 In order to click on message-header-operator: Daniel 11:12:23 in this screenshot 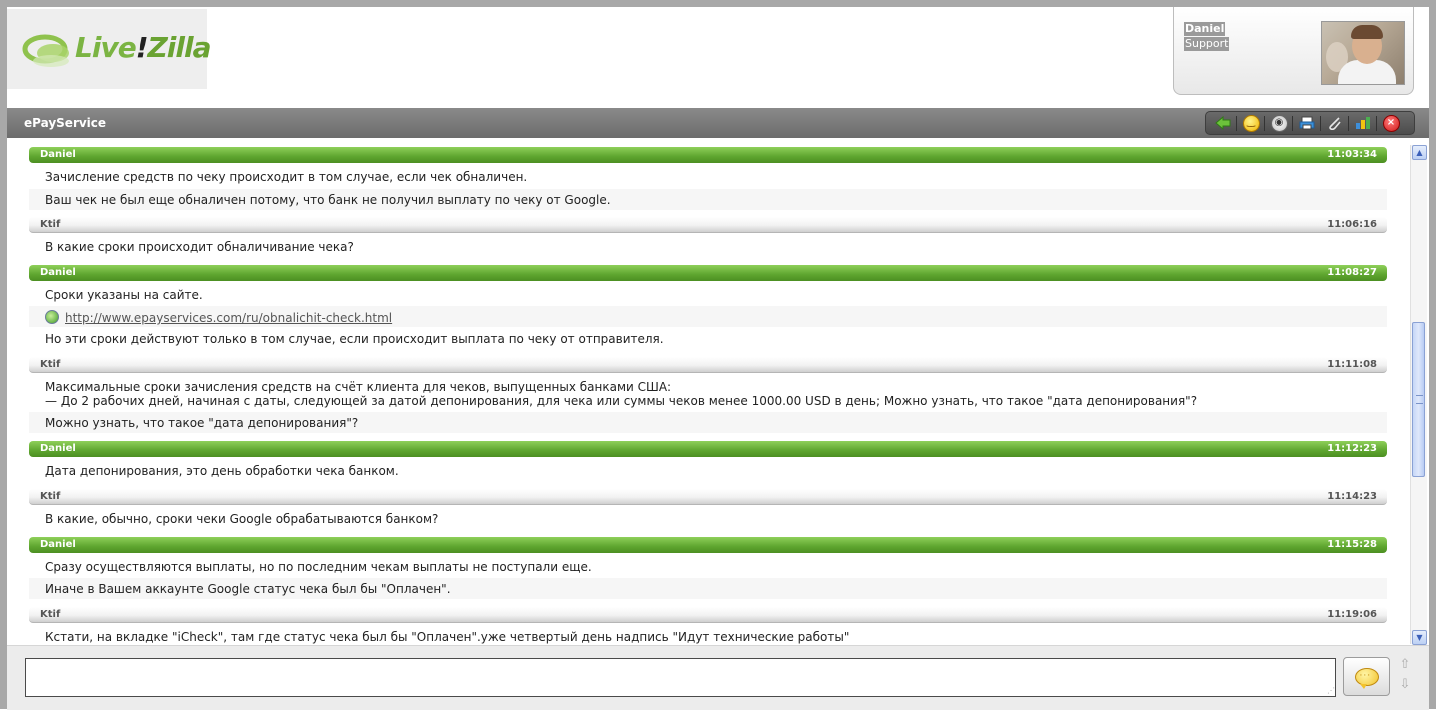, I will do `click(708, 449)`.